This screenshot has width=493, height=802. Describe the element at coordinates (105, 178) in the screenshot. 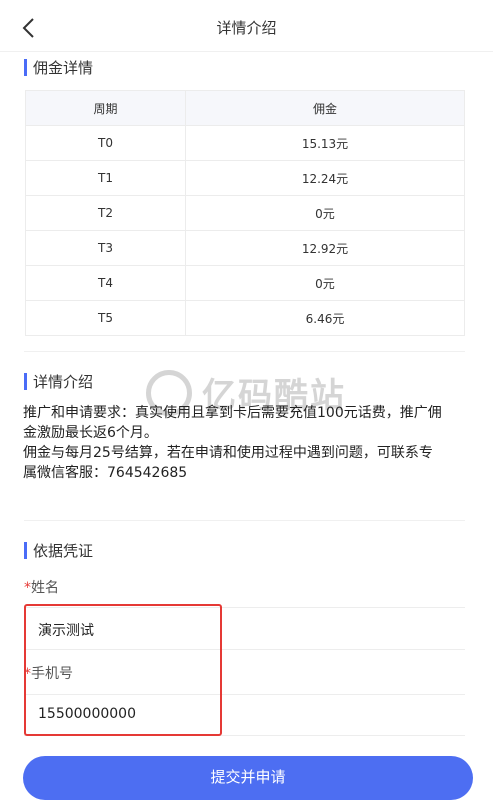

I see `period-cell: T1` at that location.